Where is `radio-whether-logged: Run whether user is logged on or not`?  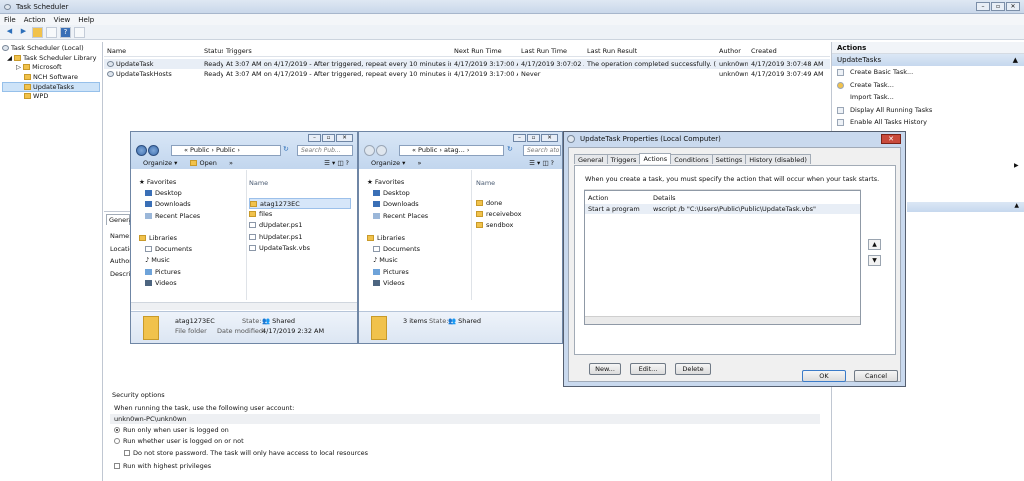
radio-whether-logged: Run whether user is logged on or not is located at coordinates (179, 441).